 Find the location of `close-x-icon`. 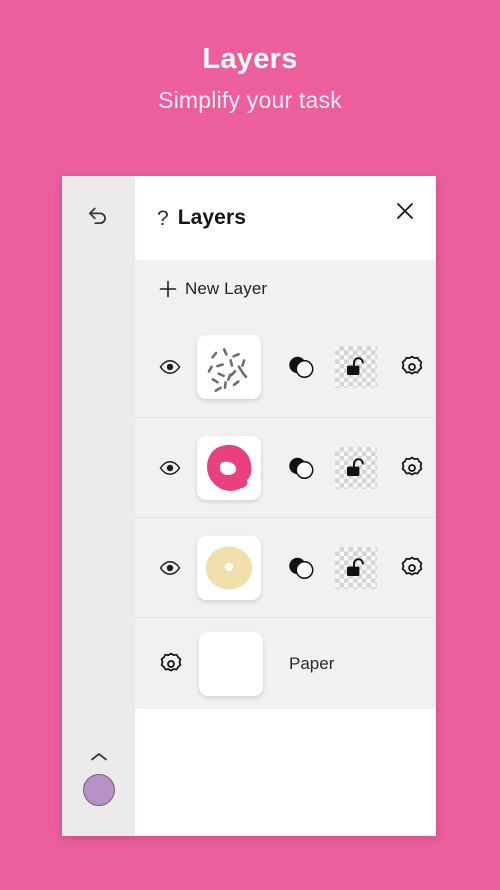

close-x-icon is located at coordinates (405, 211).